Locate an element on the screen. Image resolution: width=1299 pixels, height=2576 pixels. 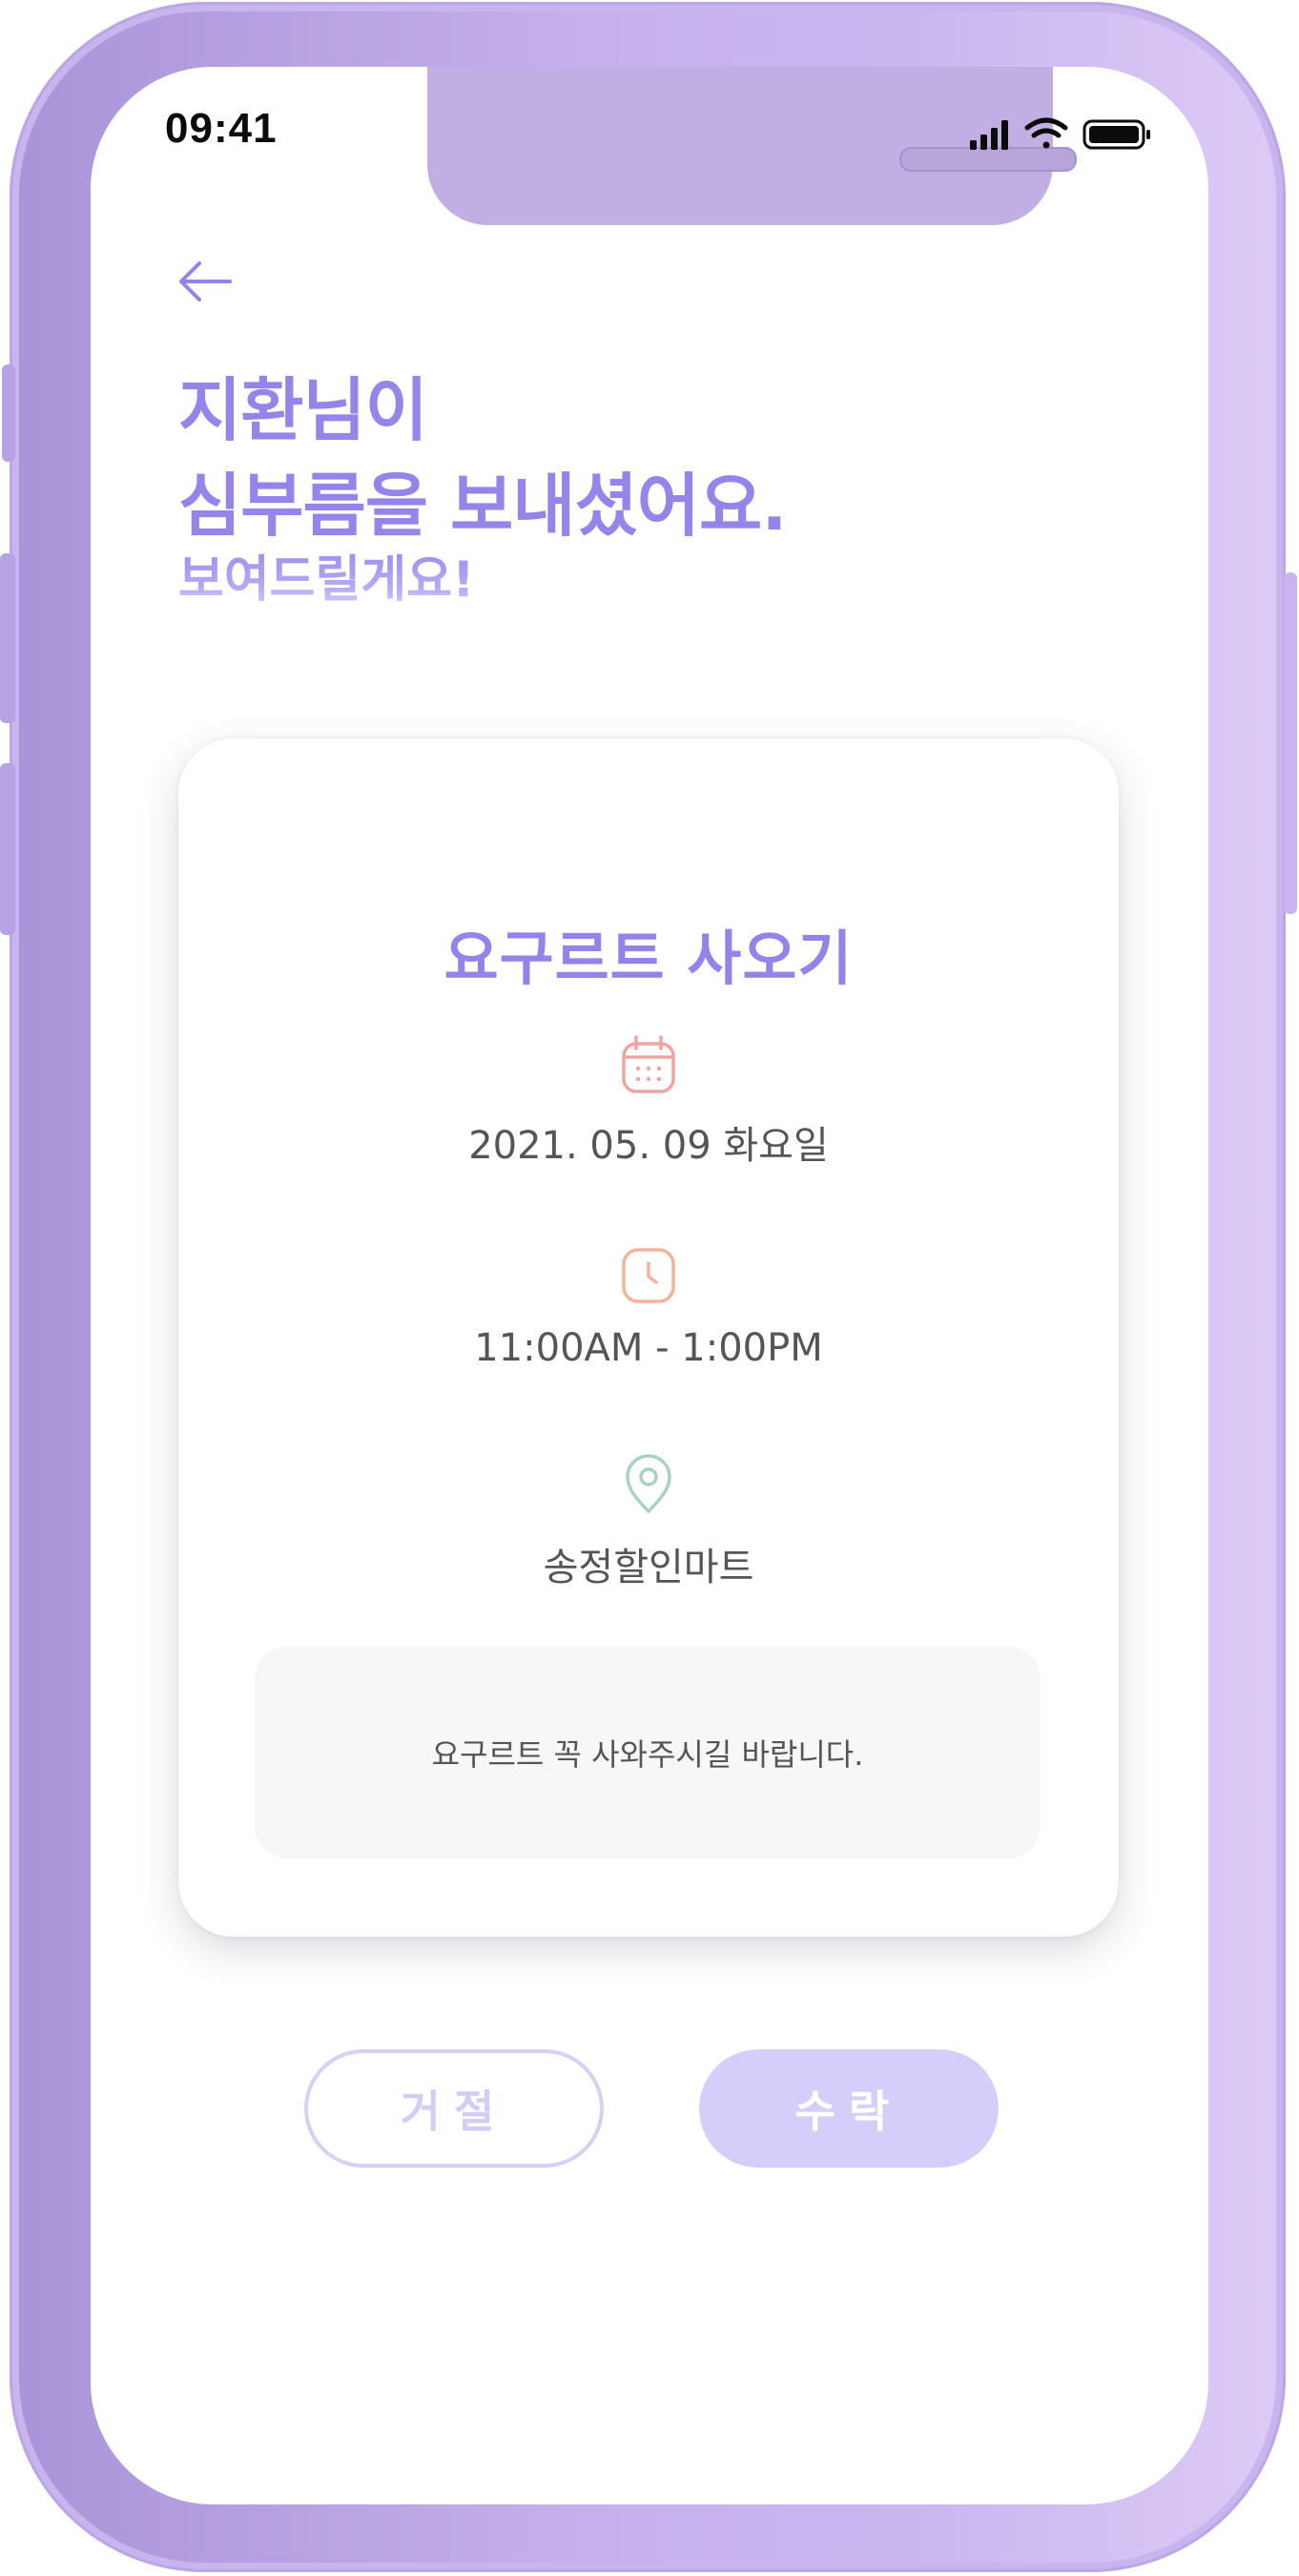
memo-box: 요구르트 꼭 사와주시길 바랍니다. is located at coordinates (648, 1753).